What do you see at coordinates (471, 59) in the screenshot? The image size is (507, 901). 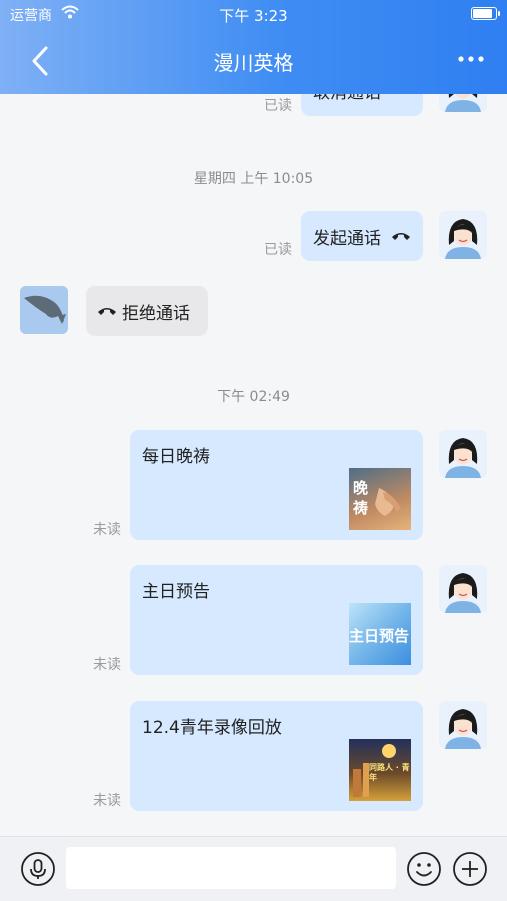 I see `more-icon` at bounding box center [471, 59].